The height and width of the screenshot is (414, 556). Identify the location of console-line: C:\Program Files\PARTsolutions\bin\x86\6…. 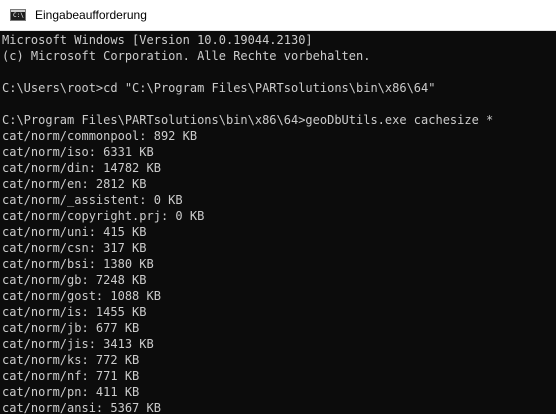
(248, 120).